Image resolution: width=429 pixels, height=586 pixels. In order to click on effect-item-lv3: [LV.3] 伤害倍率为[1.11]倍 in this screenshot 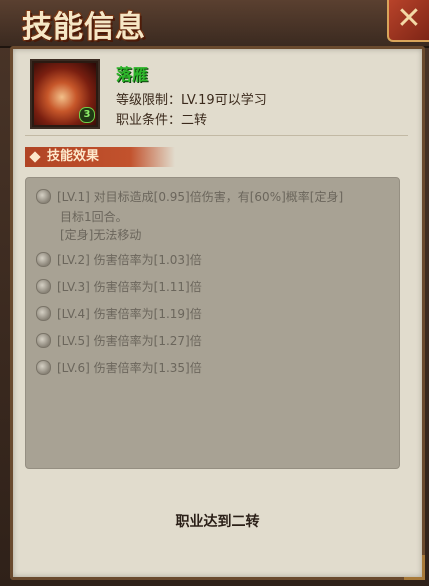, I will do `click(119, 286)`.